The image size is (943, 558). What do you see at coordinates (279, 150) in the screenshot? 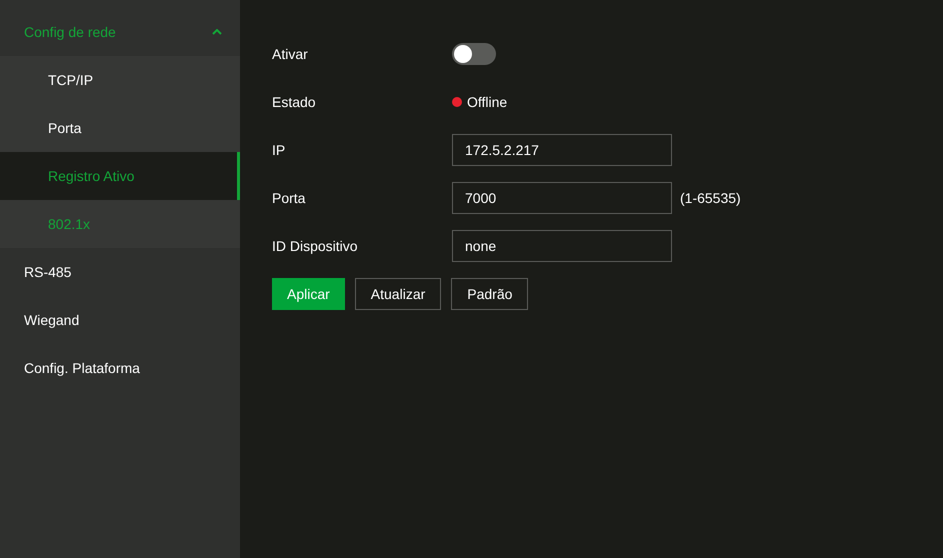
I see `field-label: IP` at bounding box center [279, 150].